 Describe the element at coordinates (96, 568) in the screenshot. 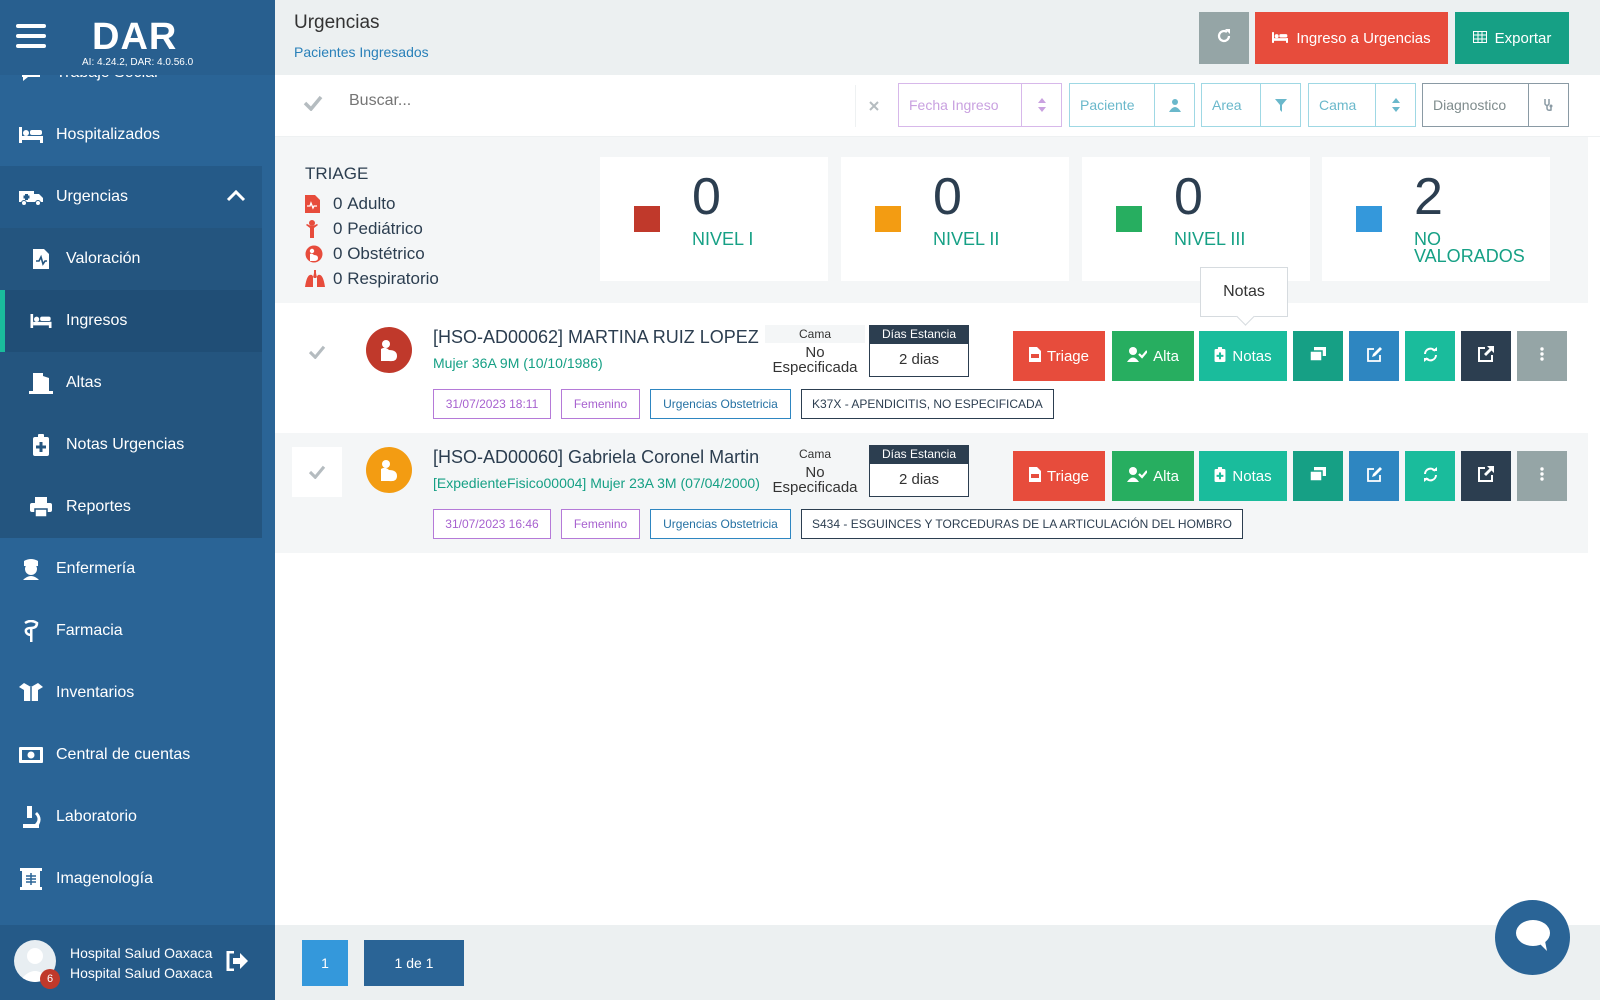

I see `sidebar-item-label: Enfermería` at that location.